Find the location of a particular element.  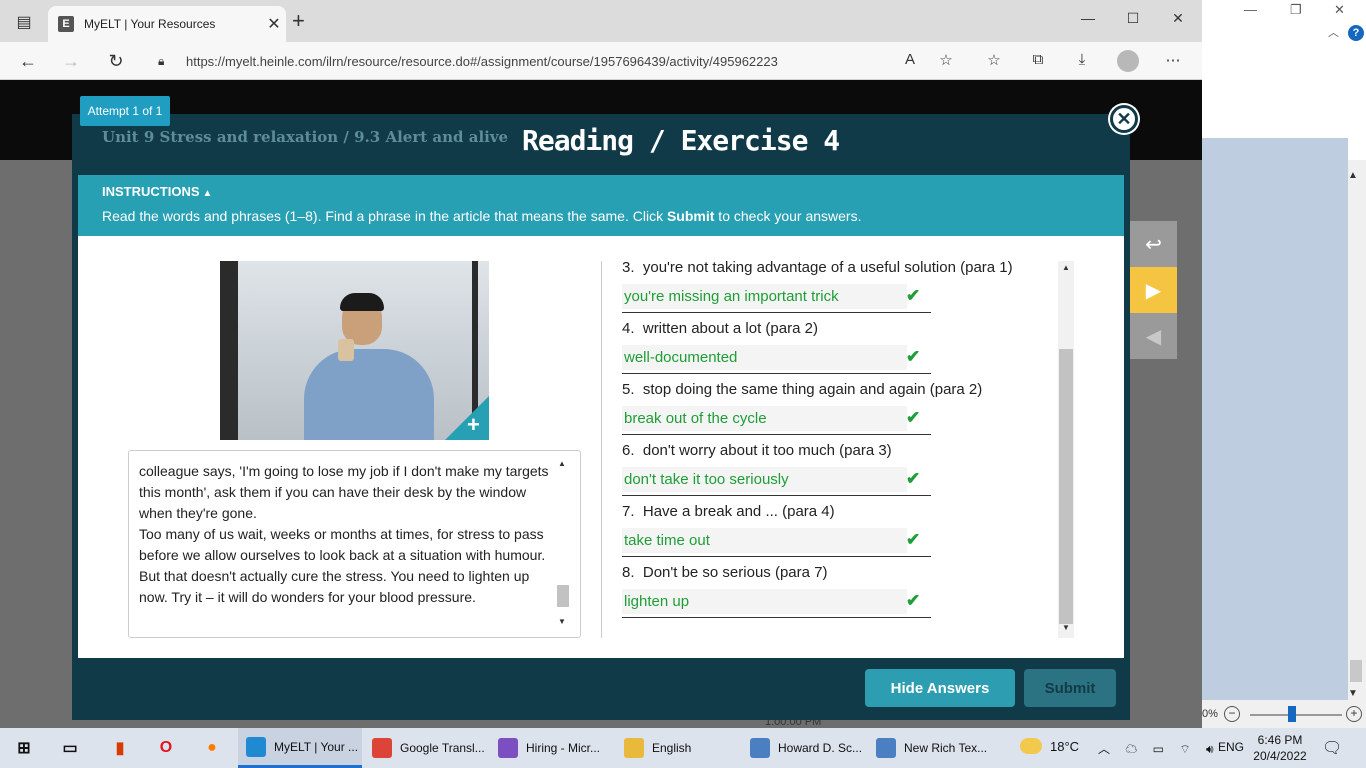

previous-button: ◀ is located at coordinates (1153, 336).